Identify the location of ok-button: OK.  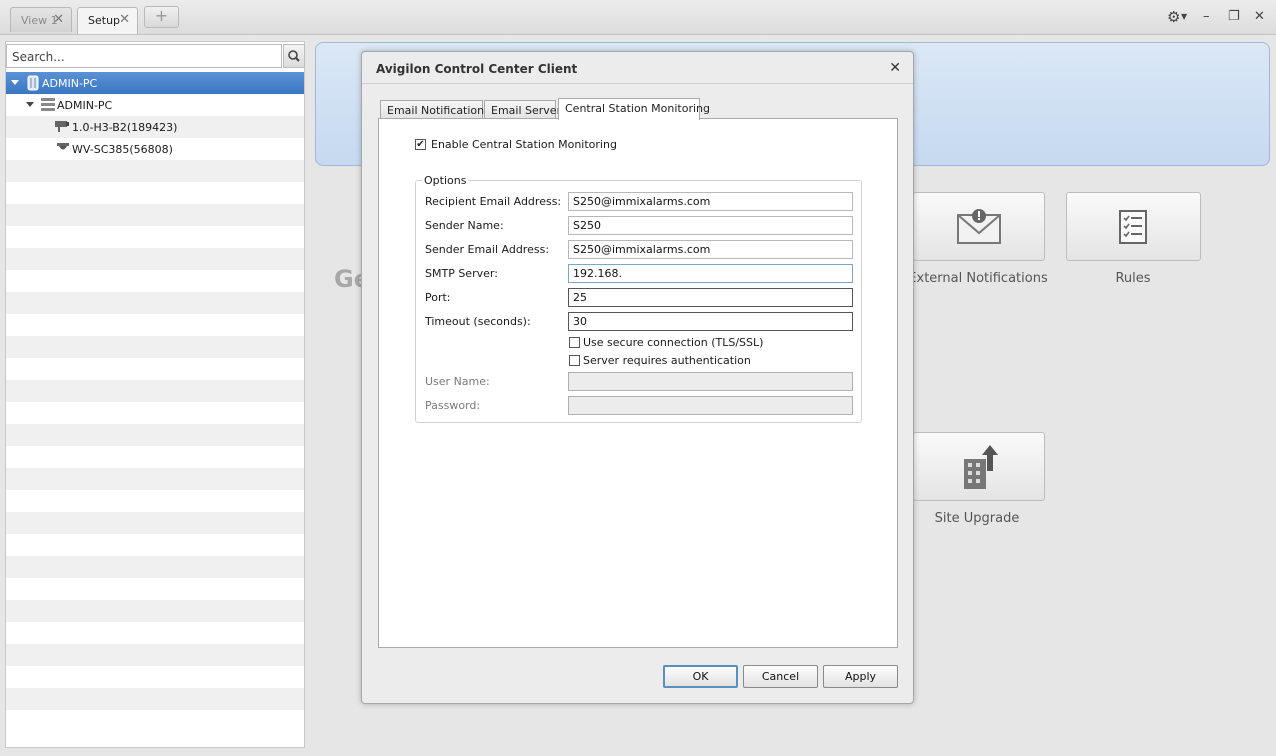
(700, 676).